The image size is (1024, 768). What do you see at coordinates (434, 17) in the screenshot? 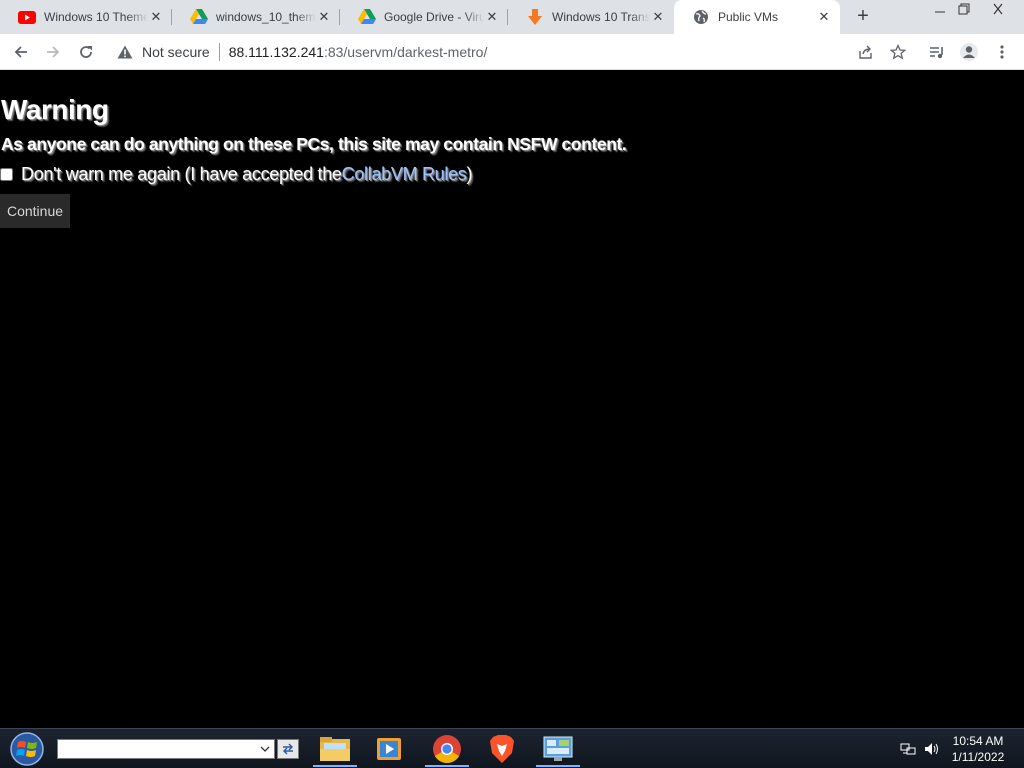
I see `tab-title: Google Drive - Virus` at bounding box center [434, 17].